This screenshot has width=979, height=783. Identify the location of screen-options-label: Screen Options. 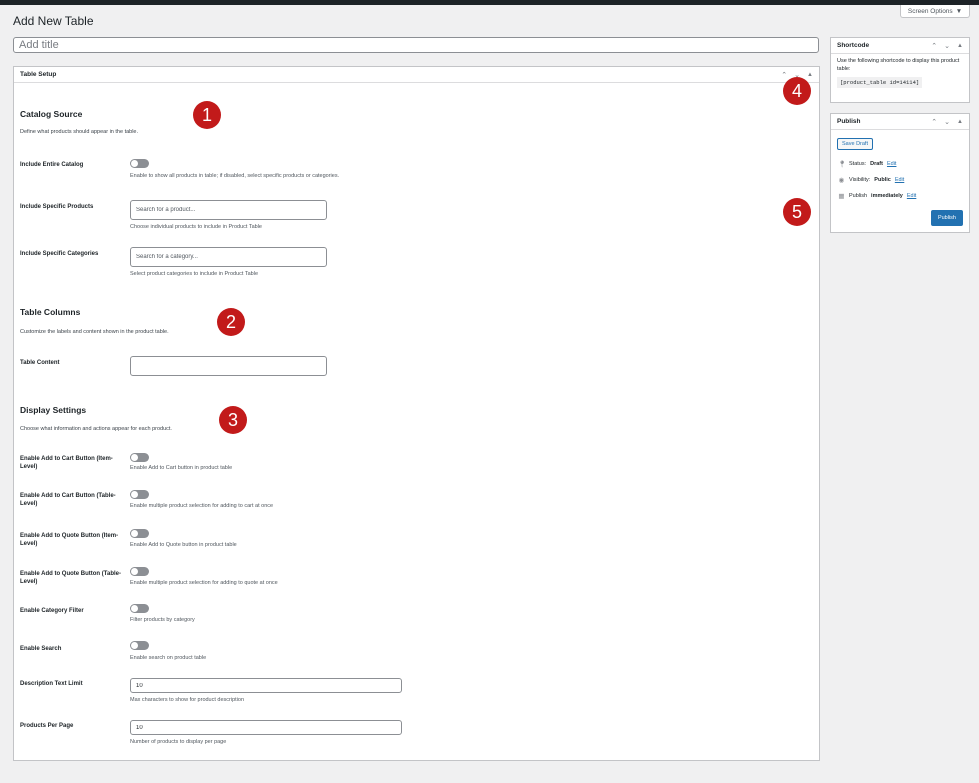
(930, 11).